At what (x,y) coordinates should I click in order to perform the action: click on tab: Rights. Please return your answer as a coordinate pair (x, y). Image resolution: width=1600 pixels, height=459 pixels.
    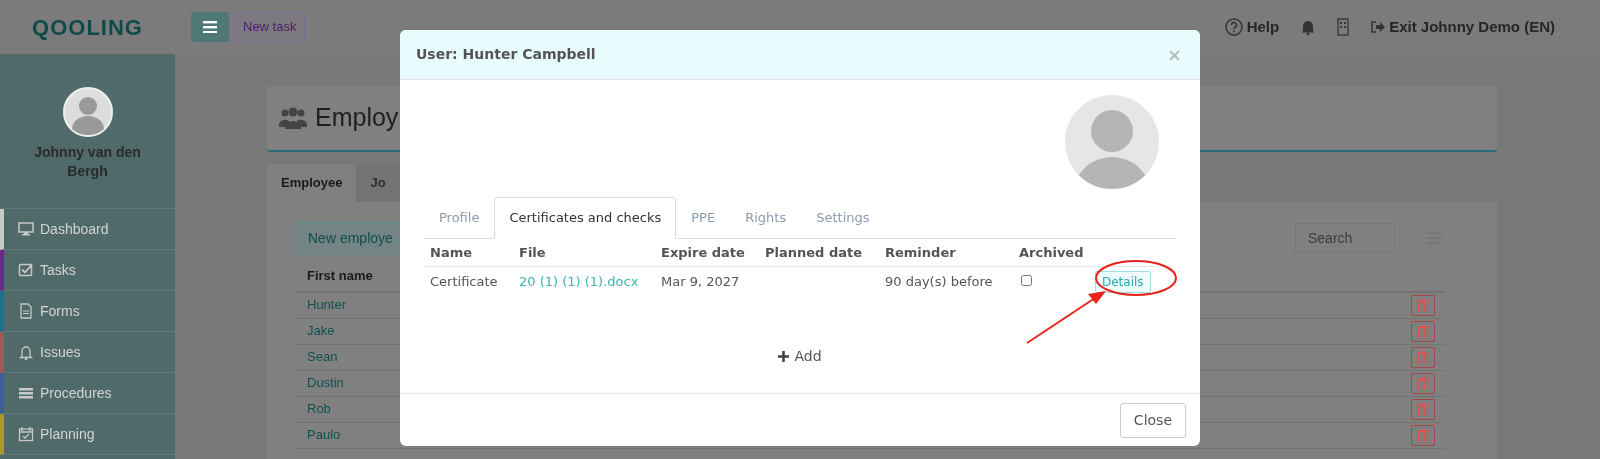
    Looking at the image, I should click on (766, 218).